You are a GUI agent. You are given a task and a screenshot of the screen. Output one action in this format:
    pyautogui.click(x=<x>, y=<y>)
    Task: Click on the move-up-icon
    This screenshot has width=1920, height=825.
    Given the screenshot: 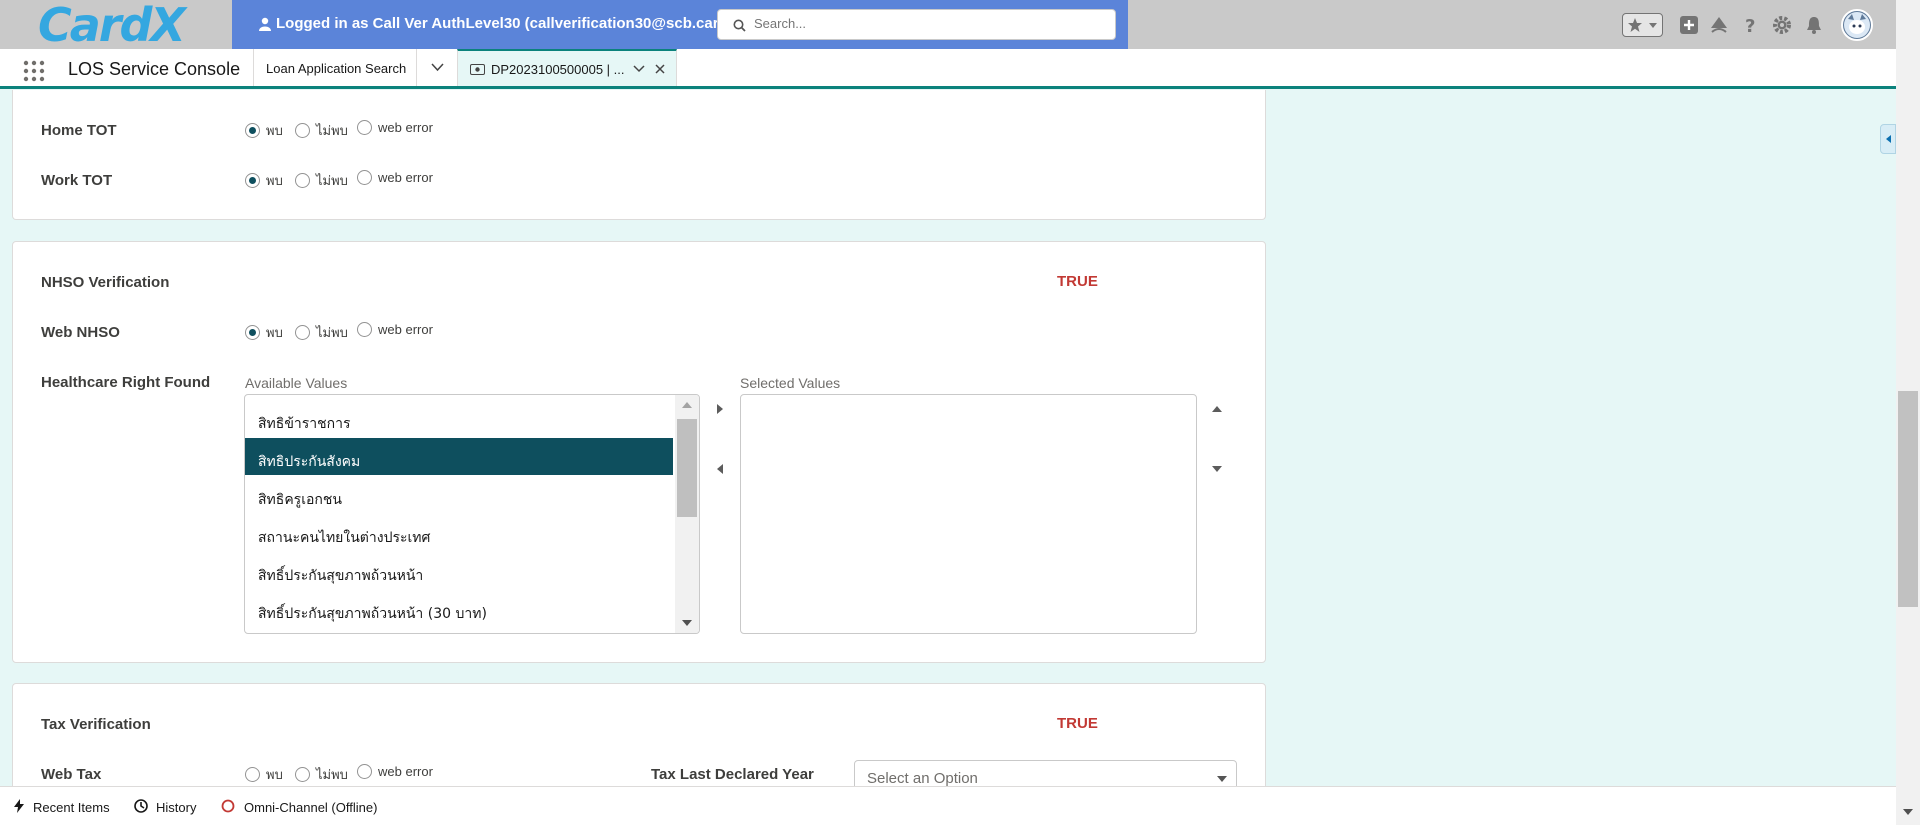 What is the action you would take?
    pyautogui.click(x=1217, y=409)
    